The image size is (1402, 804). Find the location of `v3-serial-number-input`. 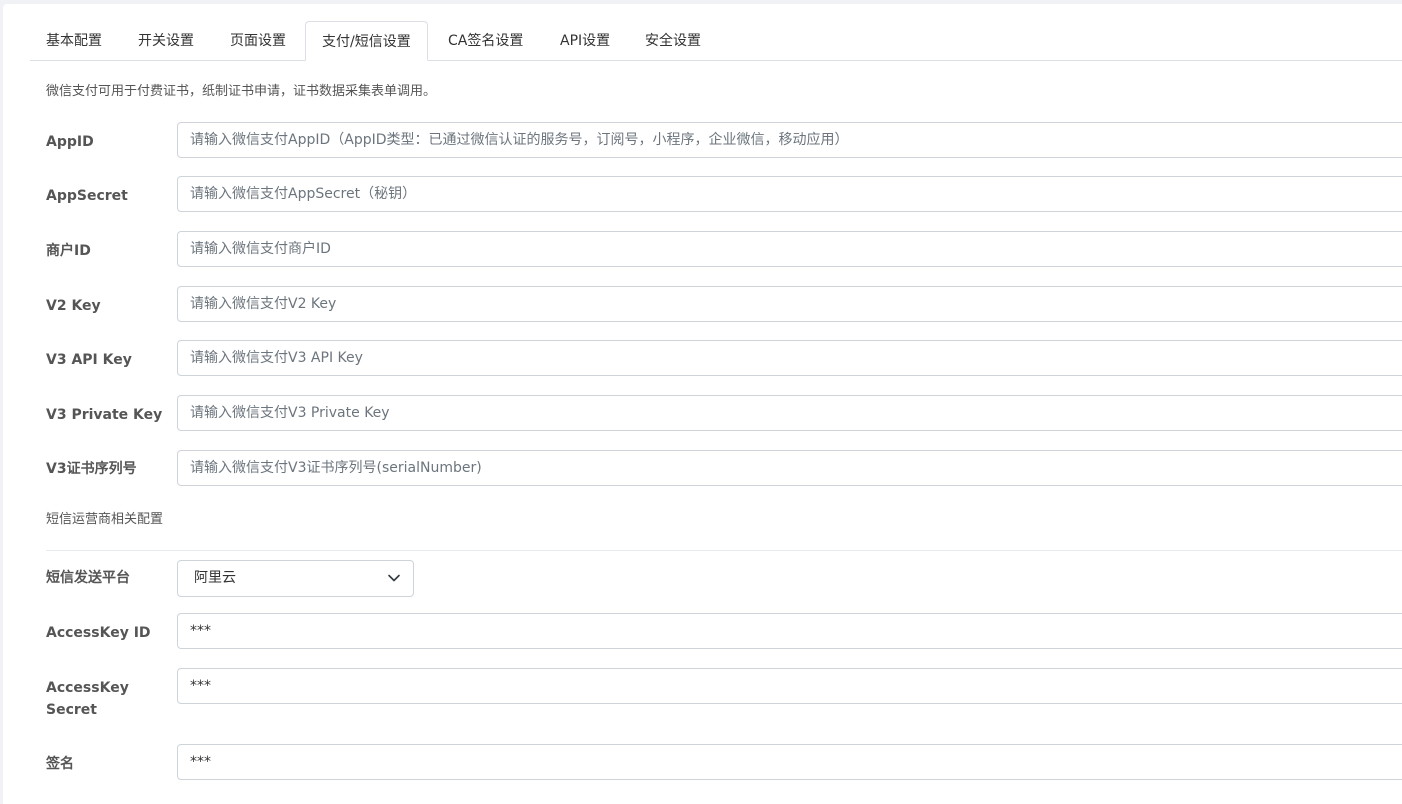

v3-serial-number-input is located at coordinates (789, 468).